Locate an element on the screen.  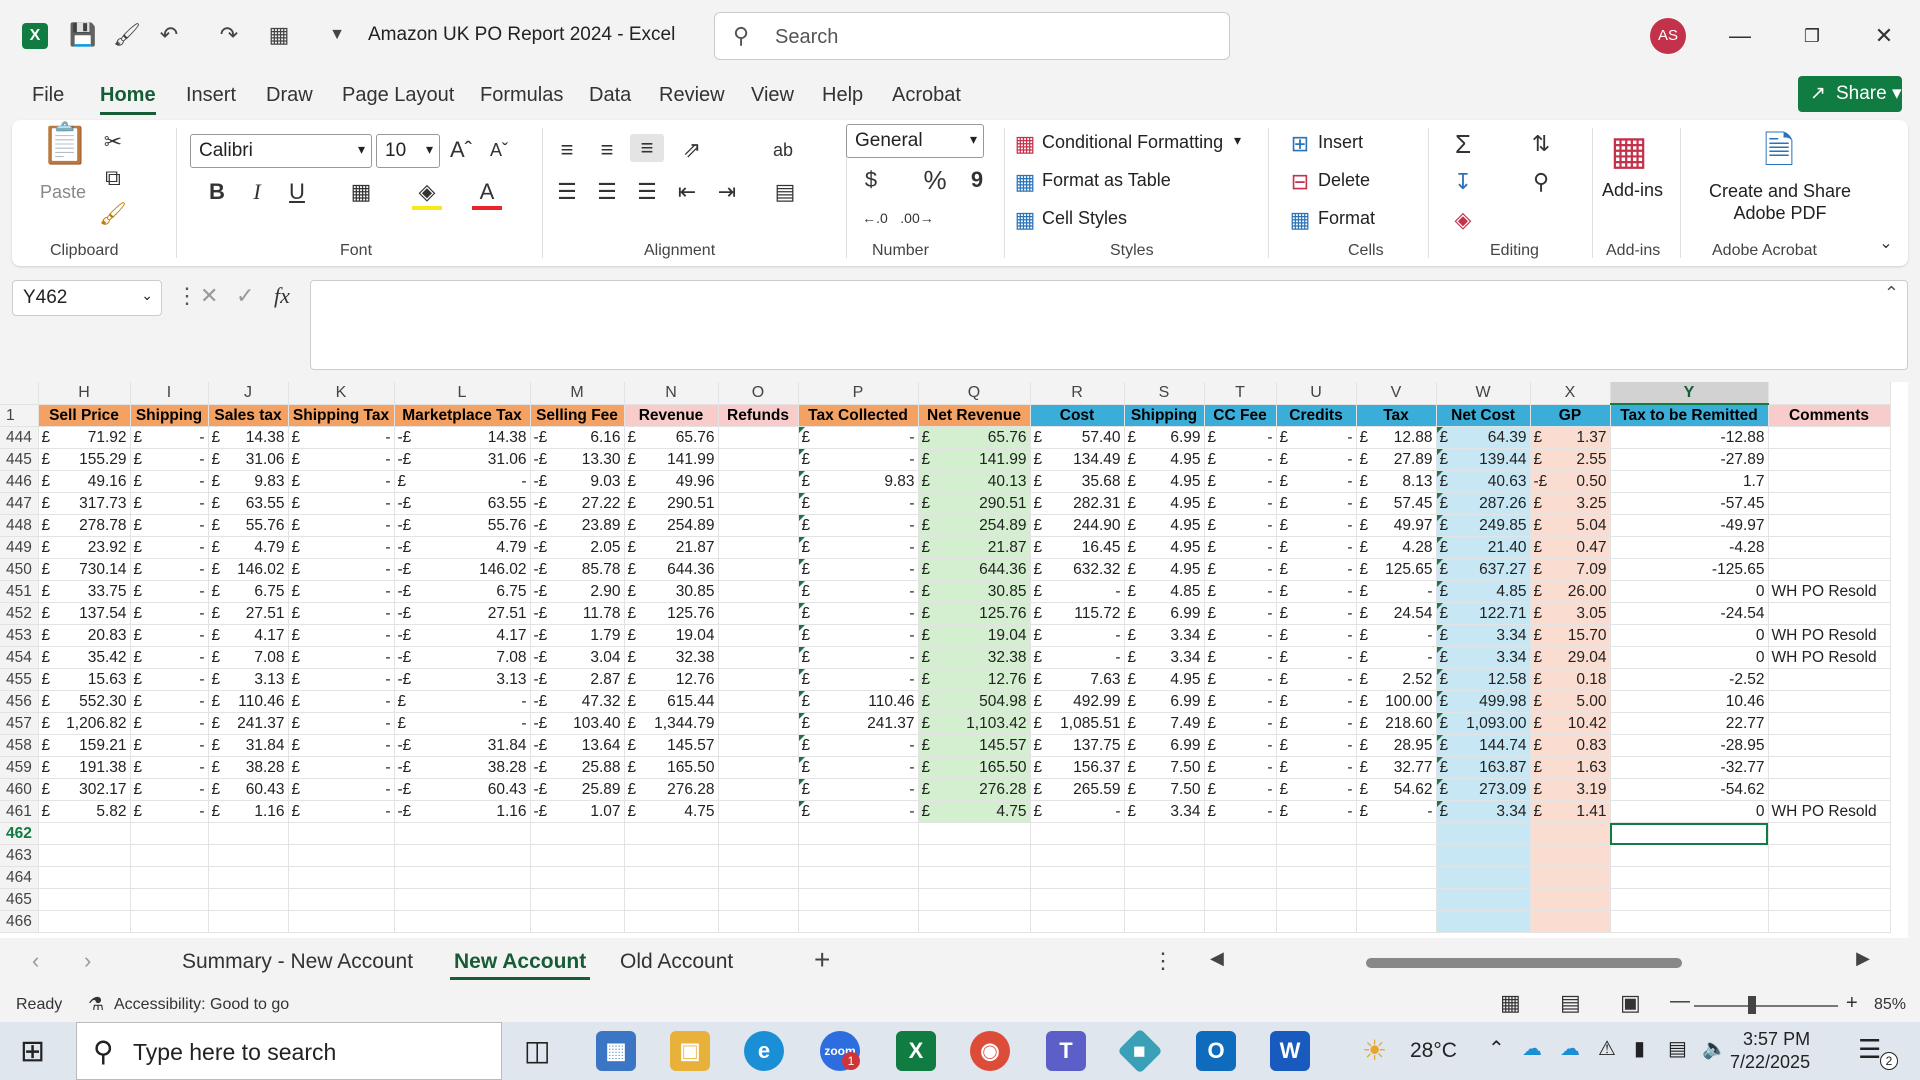
chrome-icon: ◉ is located at coordinates (990, 1051).